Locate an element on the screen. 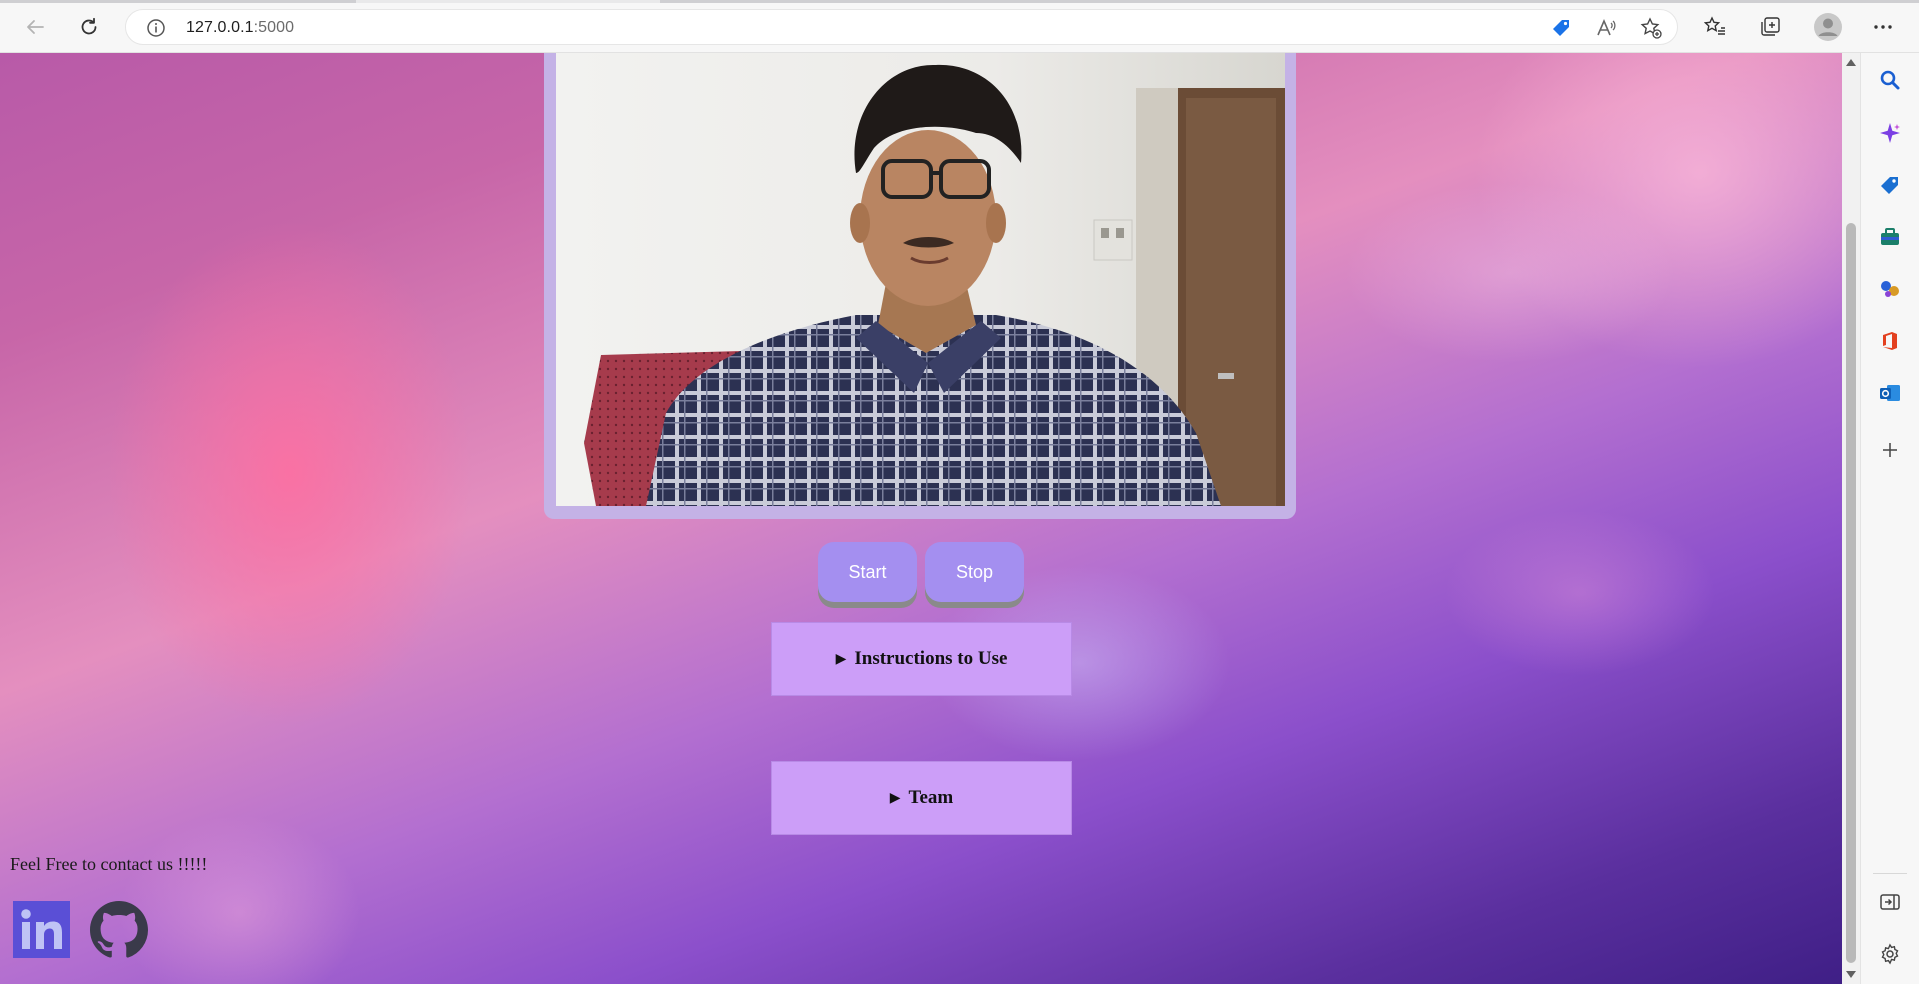 Image resolution: width=1919 pixels, height=984 pixels. sidebar-office-button is located at coordinates (1890, 341).